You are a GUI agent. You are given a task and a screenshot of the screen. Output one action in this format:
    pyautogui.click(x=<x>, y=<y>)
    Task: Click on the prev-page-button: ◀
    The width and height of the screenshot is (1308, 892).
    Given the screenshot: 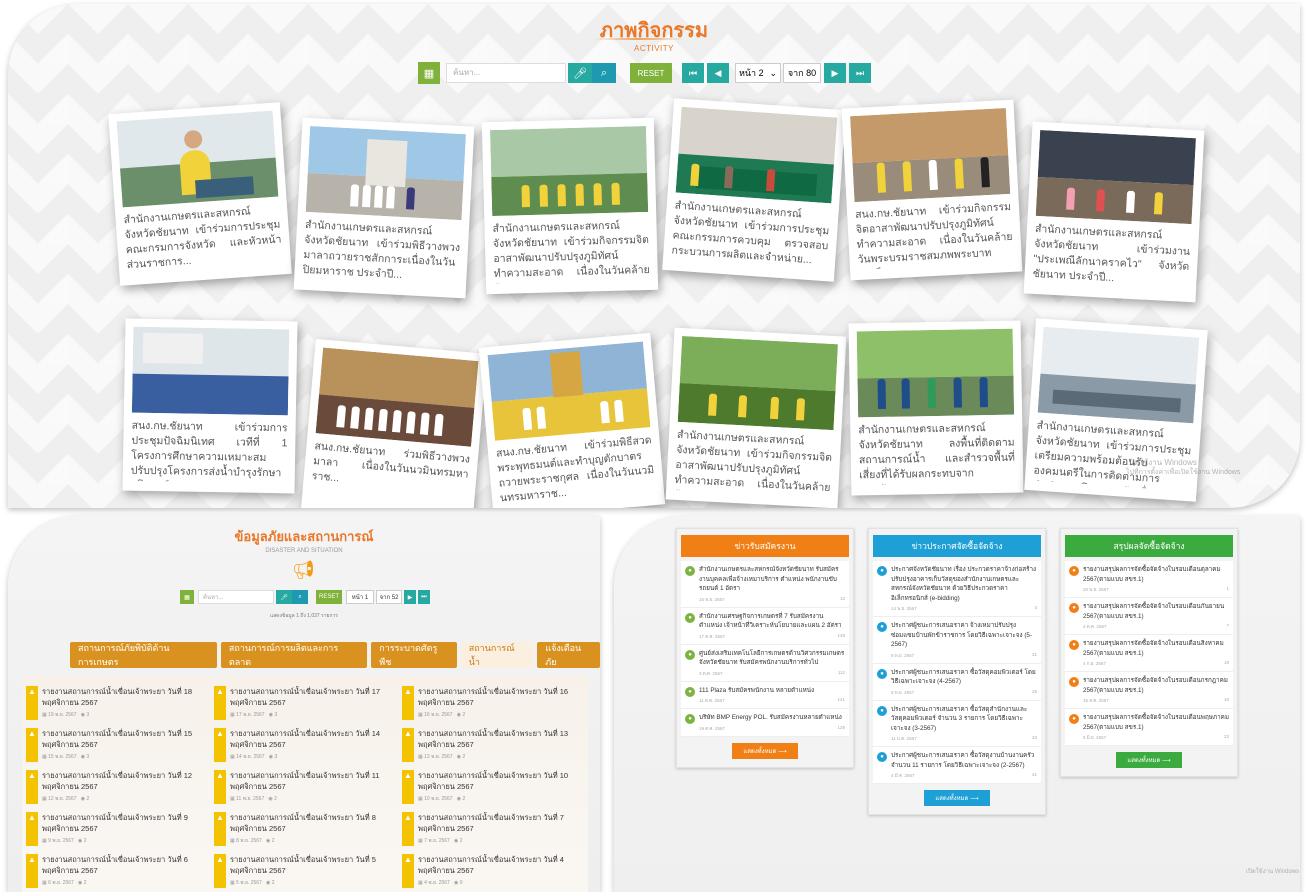 What is the action you would take?
    pyautogui.click(x=718, y=73)
    